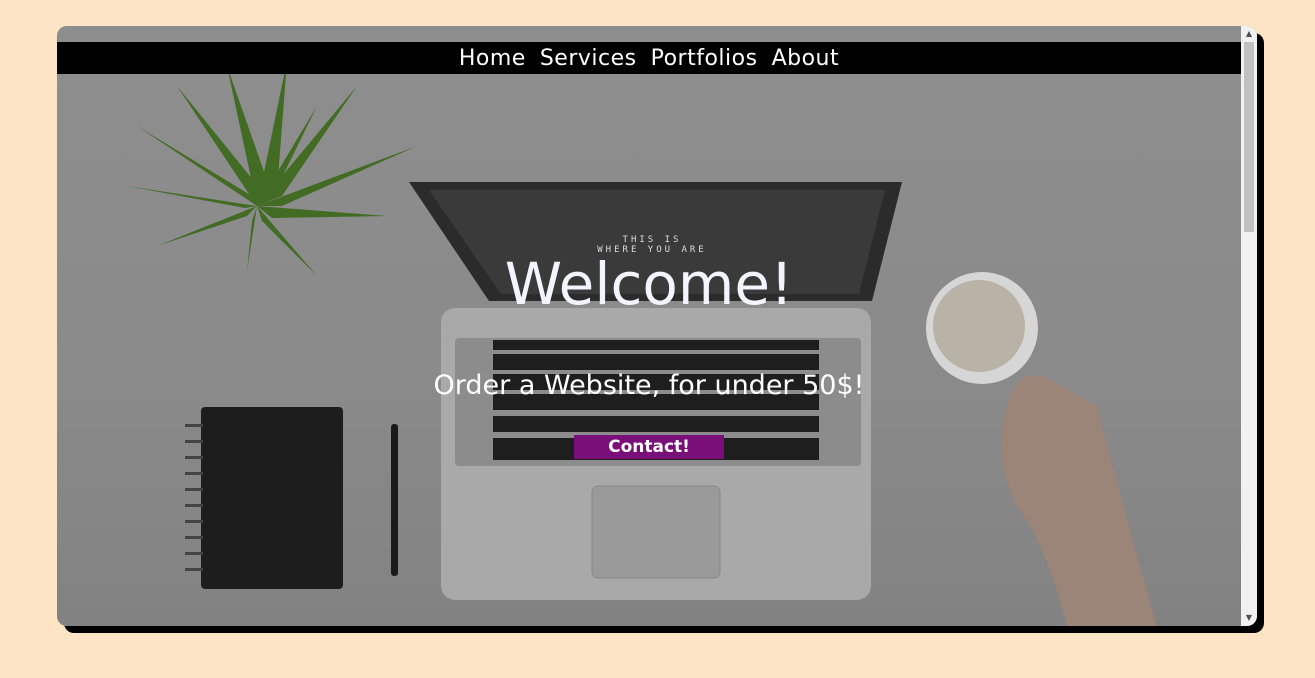  Describe the element at coordinates (1249, 326) in the screenshot. I see `vertical-scrollbar: ▲ ▼` at that location.